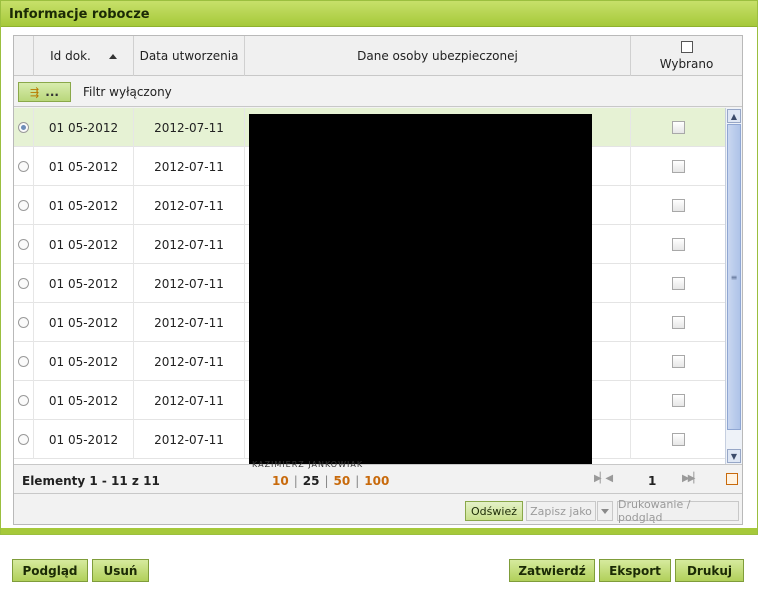  What do you see at coordinates (552, 570) in the screenshot?
I see `confirm-button: Zatwierdź` at bounding box center [552, 570].